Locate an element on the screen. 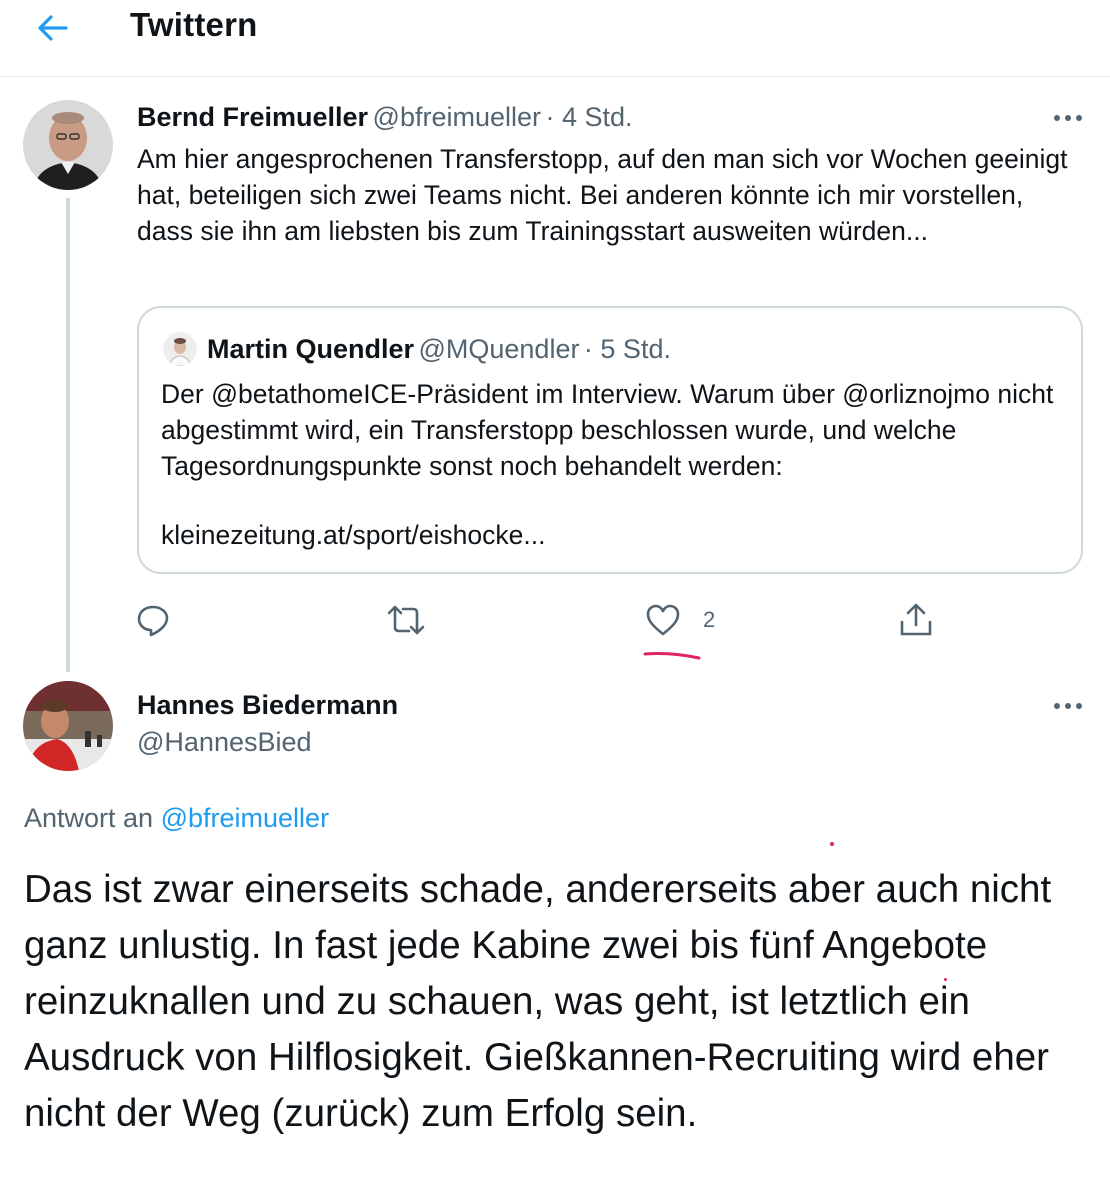  tweet-header: Bernd Freimueller @bfreimueller · 4 Std. is located at coordinates (385, 117).